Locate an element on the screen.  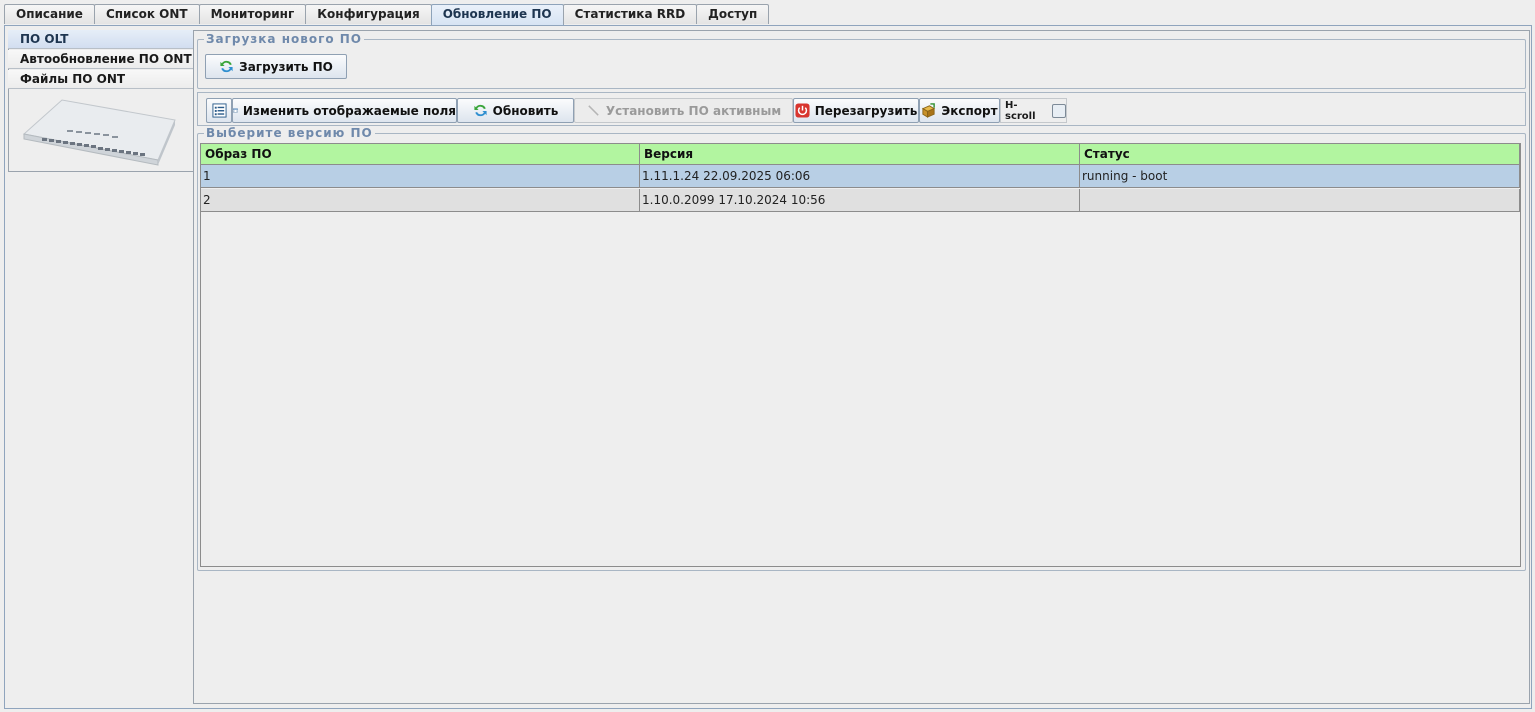
hscroll-toggle: H-scroll is located at coordinates (1033, 110).